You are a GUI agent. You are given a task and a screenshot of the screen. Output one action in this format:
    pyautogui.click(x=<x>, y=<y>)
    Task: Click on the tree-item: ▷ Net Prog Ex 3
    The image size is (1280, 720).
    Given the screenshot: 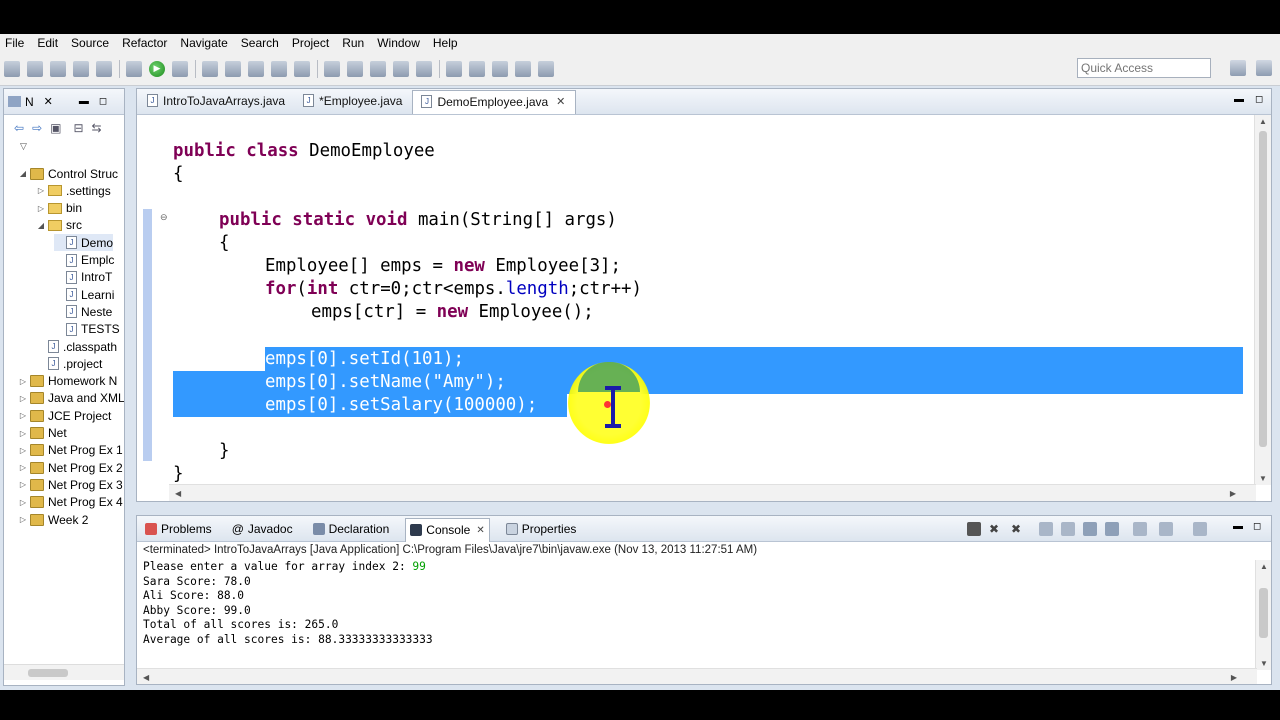 What is the action you would take?
    pyautogui.click(x=70, y=484)
    